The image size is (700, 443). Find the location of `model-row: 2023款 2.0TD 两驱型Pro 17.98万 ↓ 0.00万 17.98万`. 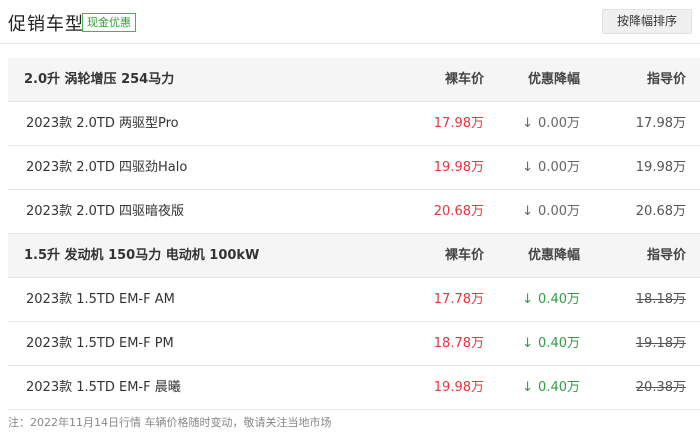

model-row: 2023款 2.0TD 两驱型Pro 17.98万 ↓ 0.00万 17.98万 is located at coordinates (354, 124).